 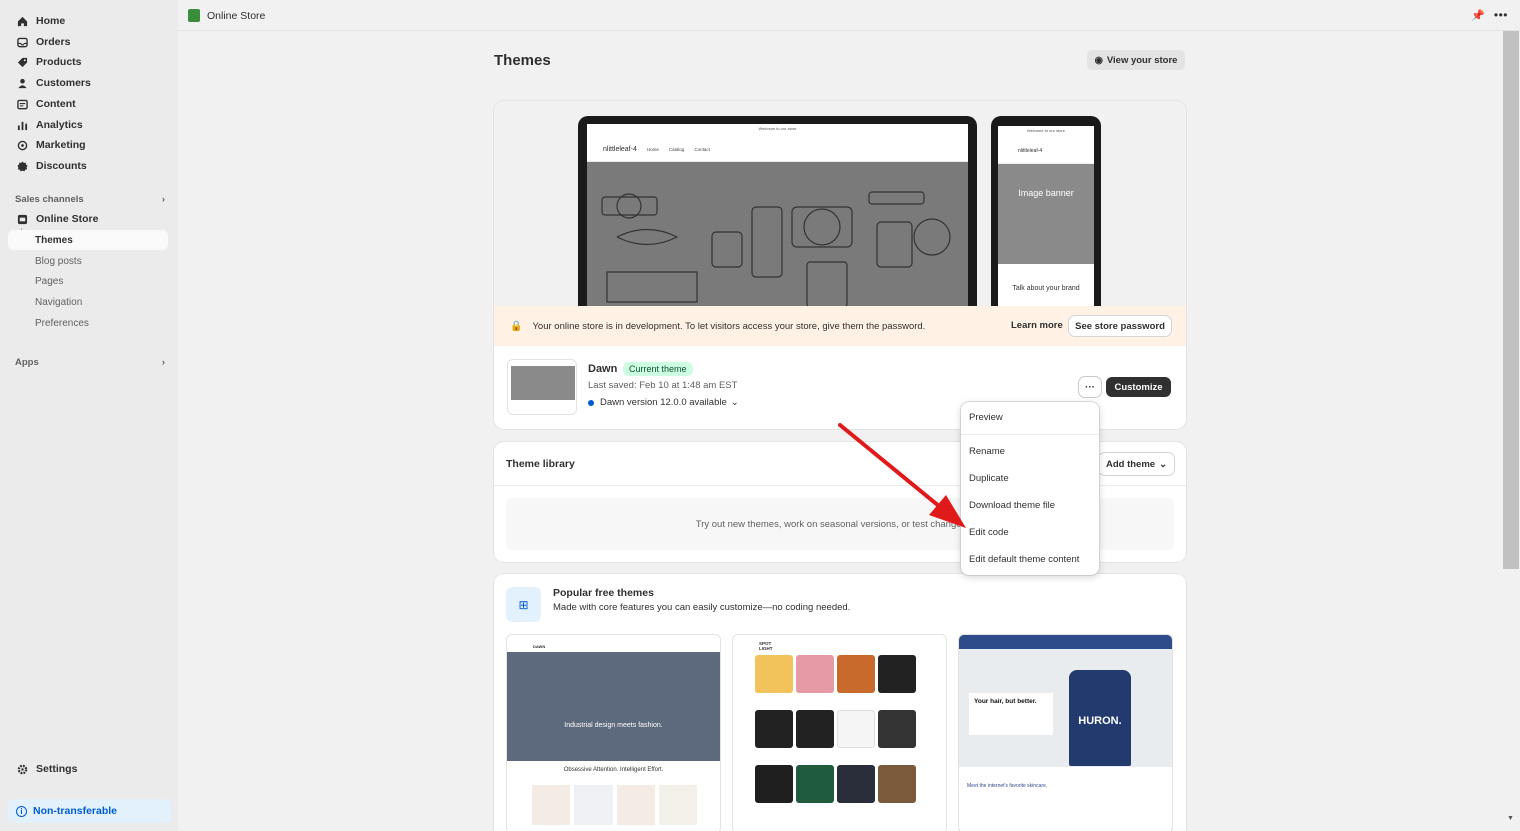 What do you see at coordinates (88, 769) in the screenshot?
I see `sidebar-item-settings: Settings` at bounding box center [88, 769].